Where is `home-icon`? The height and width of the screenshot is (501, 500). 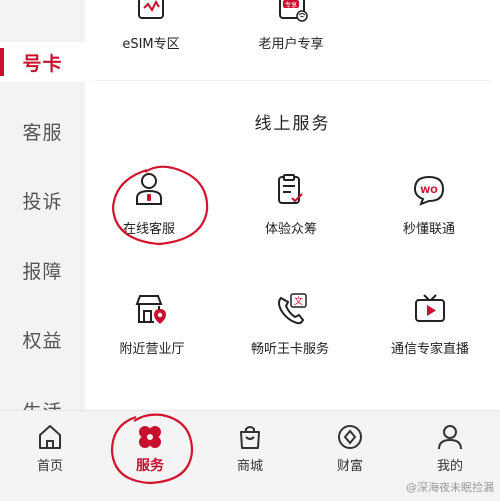 home-icon is located at coordinates (50, 437).